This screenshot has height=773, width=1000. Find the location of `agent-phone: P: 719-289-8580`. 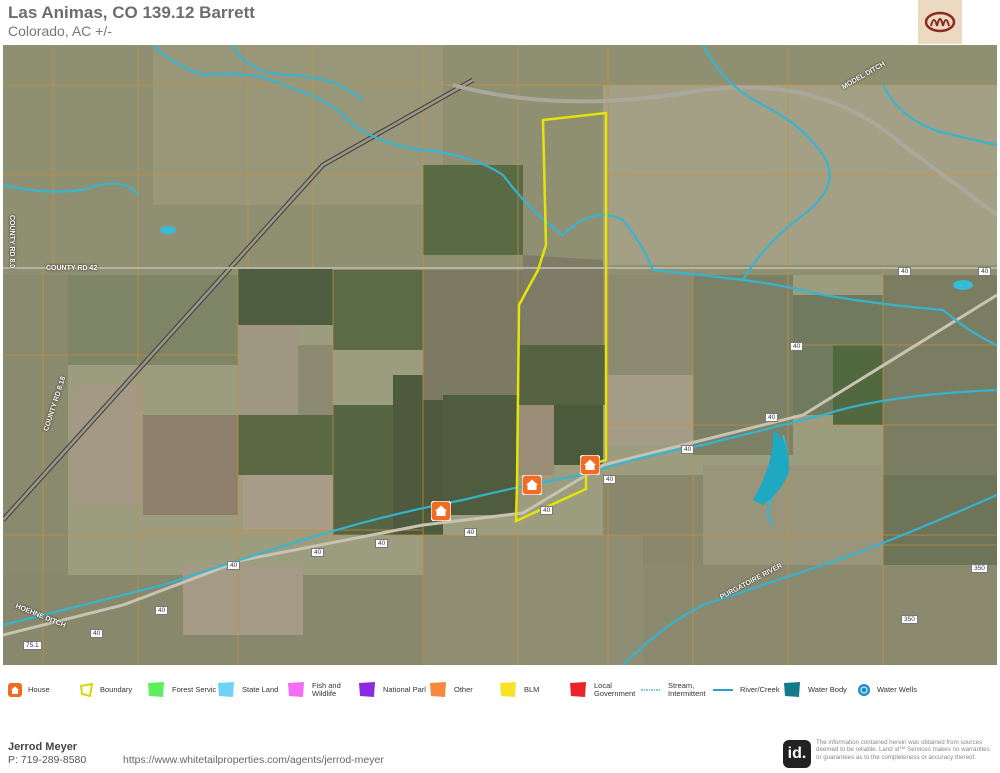

agent-phone: P: 719-289-8580 is located at coordinates (47, 760).